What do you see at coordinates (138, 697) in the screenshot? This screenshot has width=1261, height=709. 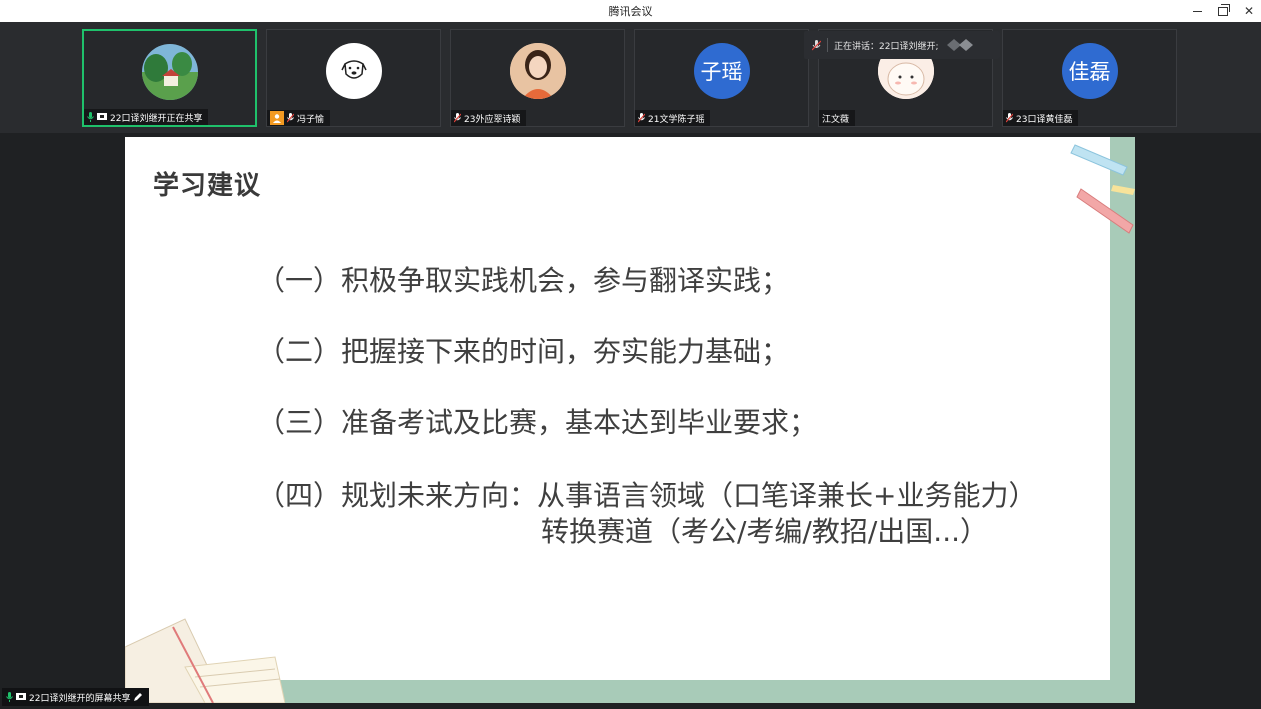 I see `annotate-pen-icon` at bounding box center [138, 697].